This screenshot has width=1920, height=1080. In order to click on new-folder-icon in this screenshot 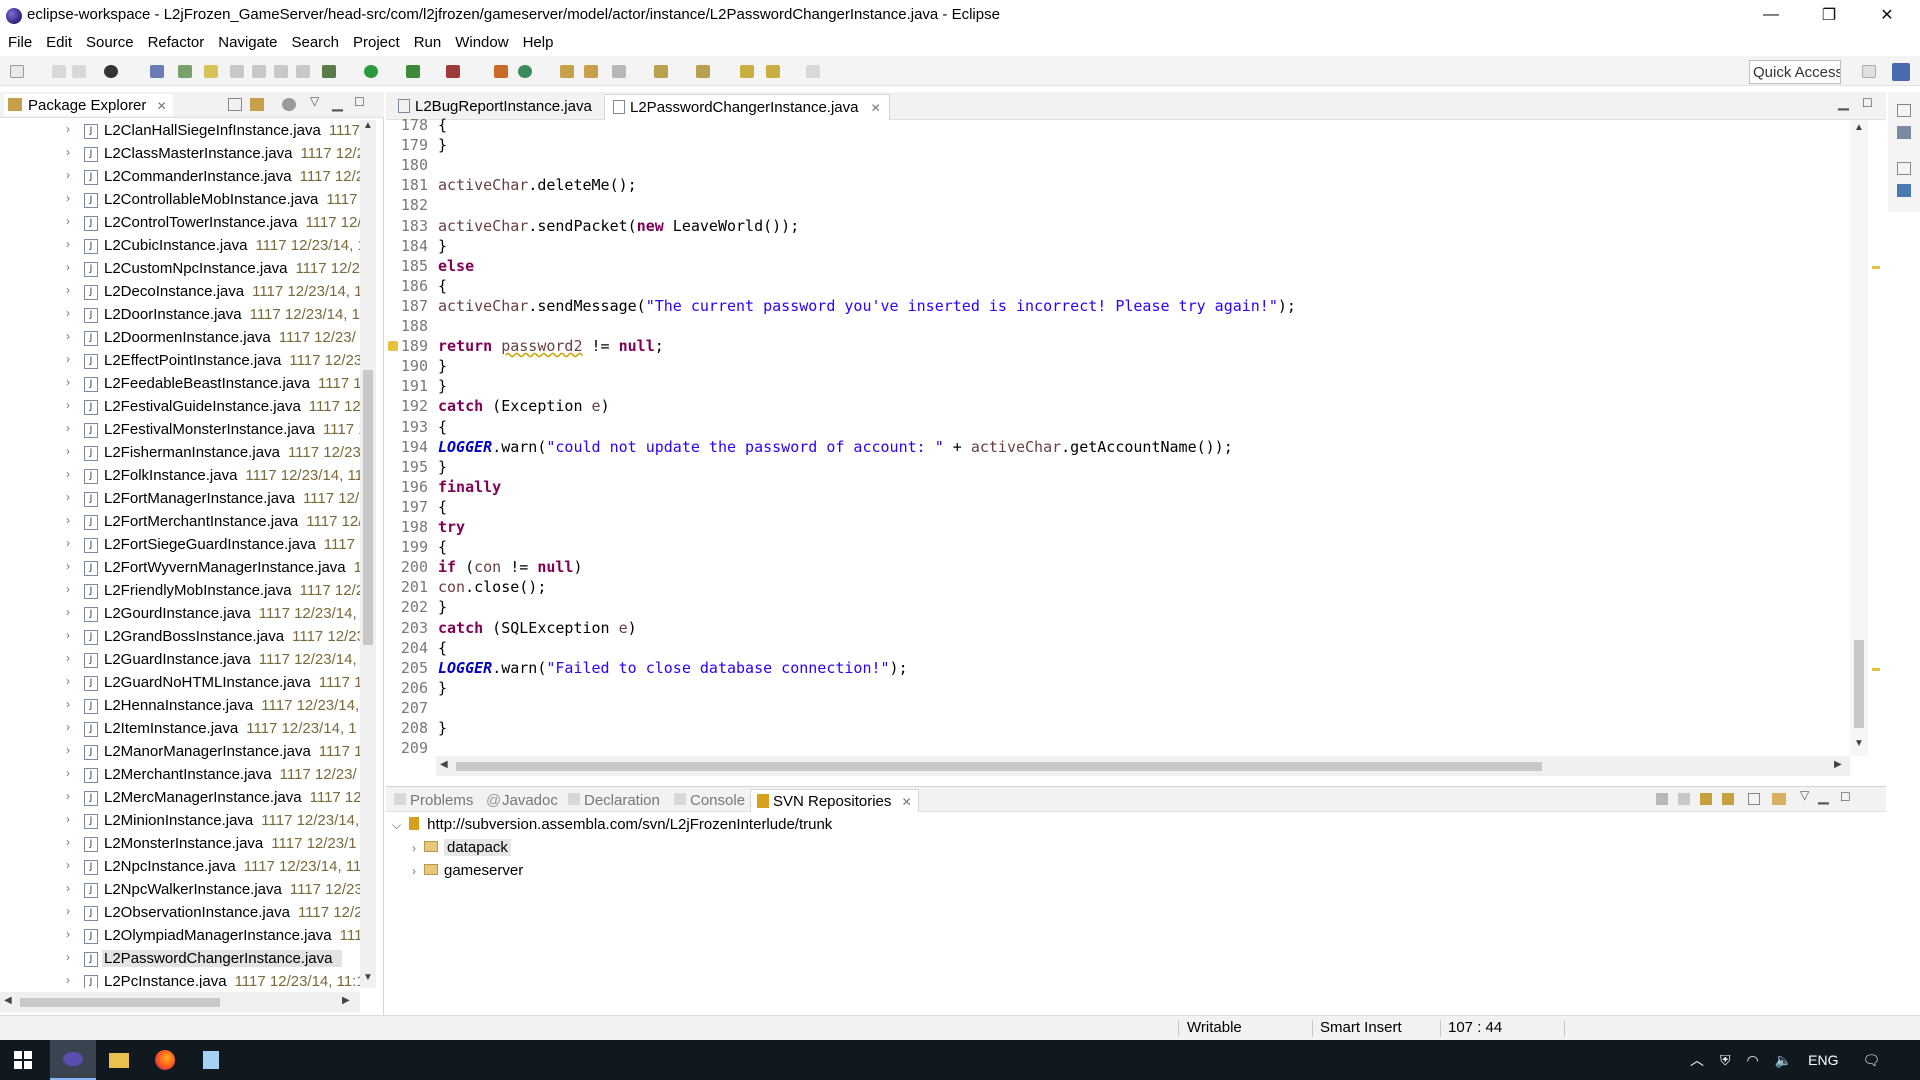, I will do `click(1779, 799)`.